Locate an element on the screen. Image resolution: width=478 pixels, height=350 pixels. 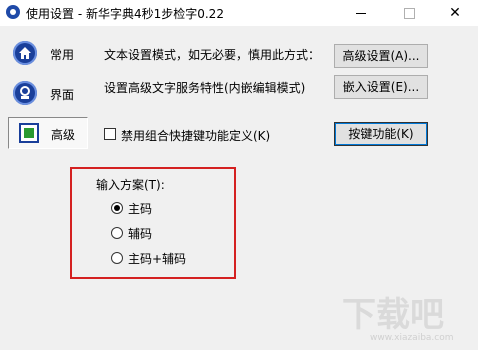
watermark-url: www.xiazaiba.com is located at coordinates (412, 337).